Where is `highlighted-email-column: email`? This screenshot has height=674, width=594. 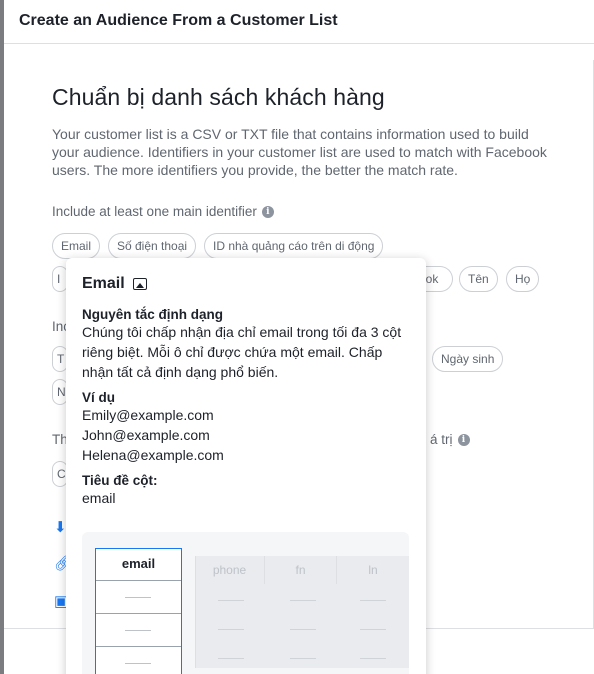 highlighted-email-column: email is located at coordinates (138, 611).